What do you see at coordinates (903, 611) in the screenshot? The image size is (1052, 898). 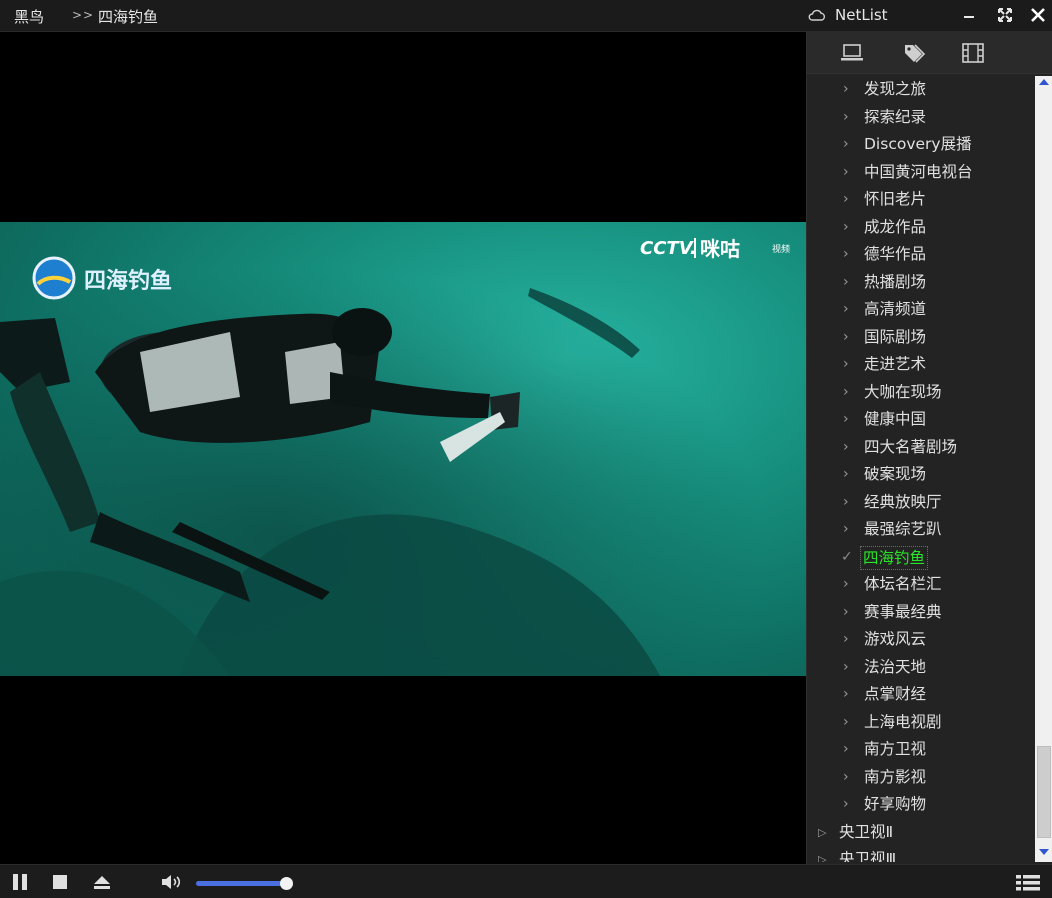 I see `channel-label: 赛事最经典` at bounding box center [903, 611].